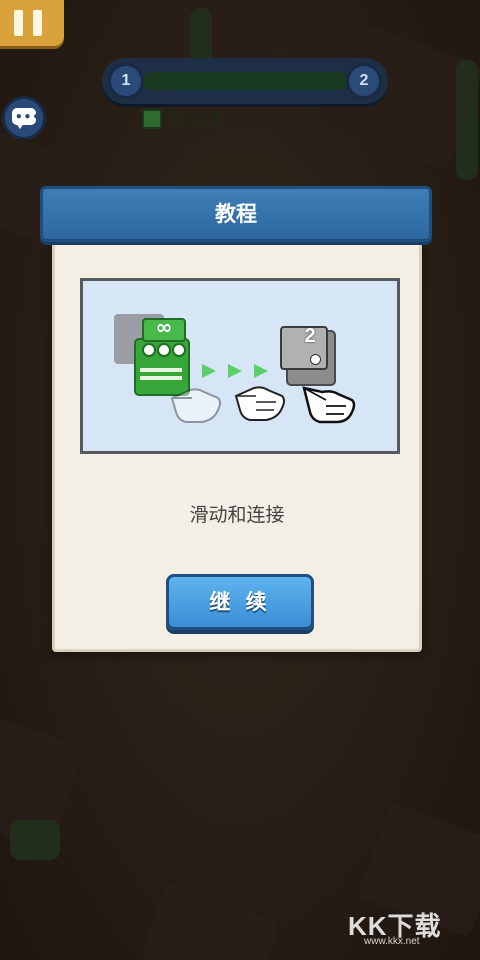  What do you see at coordinates (404, 926) in the screenshot?
I see `watermark: KK下载 www.kkx.net` at bounding box center [404, 926].